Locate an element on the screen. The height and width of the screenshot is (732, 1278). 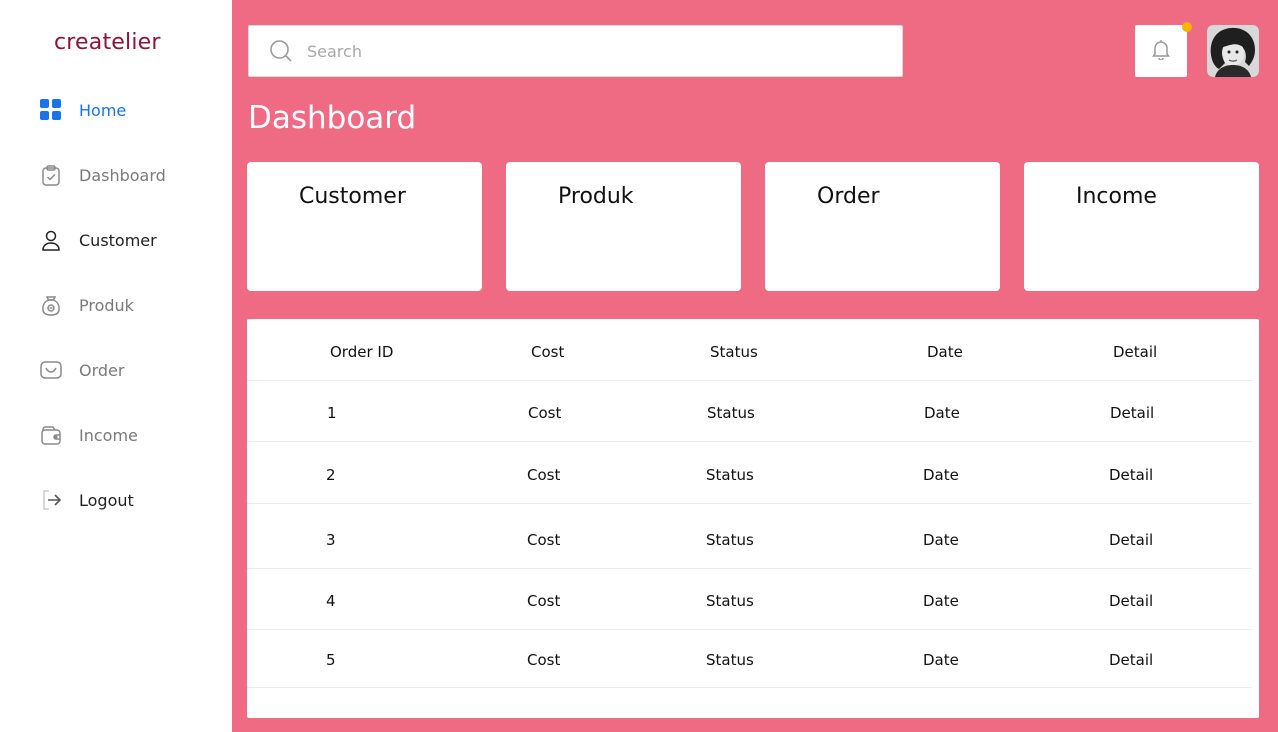
table-row: 4 Cost Status Date Detail is located at coordinates (749, 599).